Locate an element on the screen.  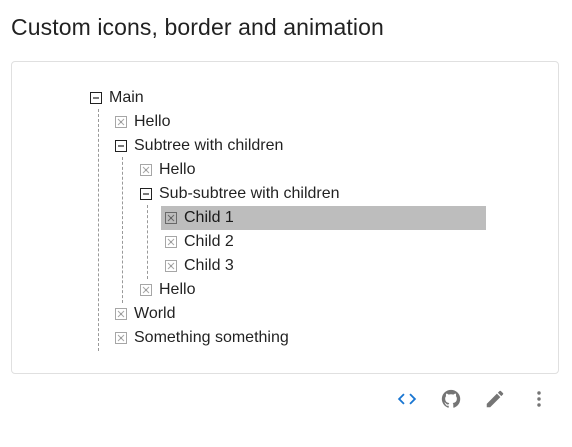
github-icon is located at coordinates (451, 398).